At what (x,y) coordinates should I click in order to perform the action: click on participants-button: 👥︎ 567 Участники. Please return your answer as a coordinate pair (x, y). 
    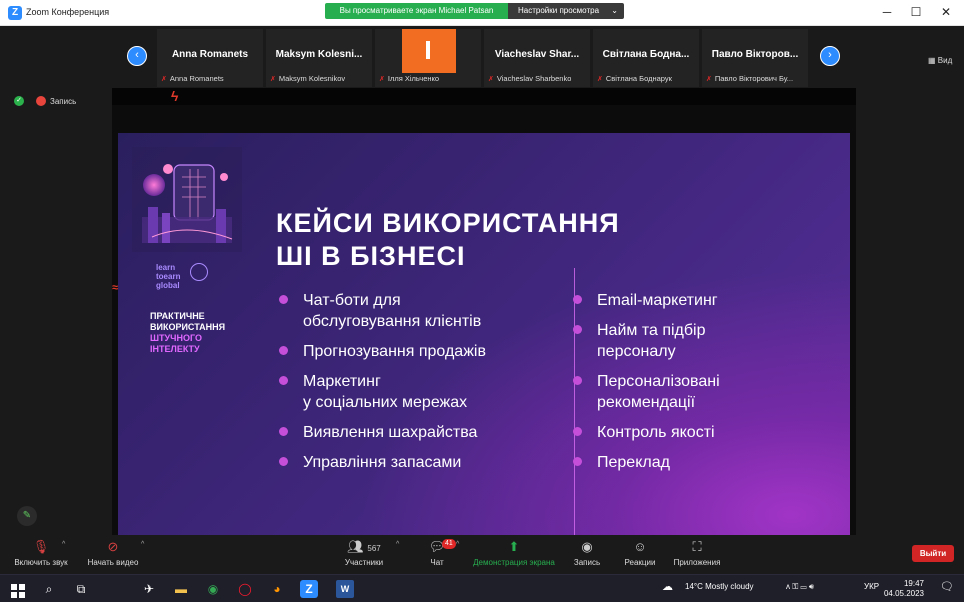
    Looking at the image, I should click on (364, 553).